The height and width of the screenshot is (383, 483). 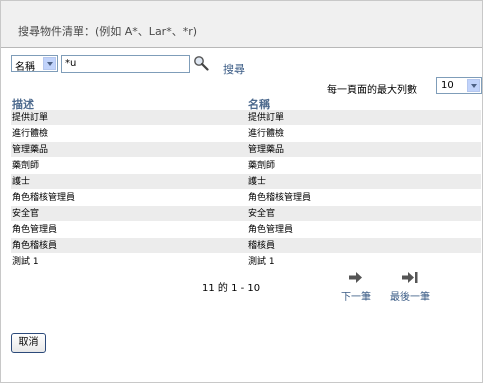 I want to click on table-row: 測試 1 測試 1, so click(x=246, y=262).